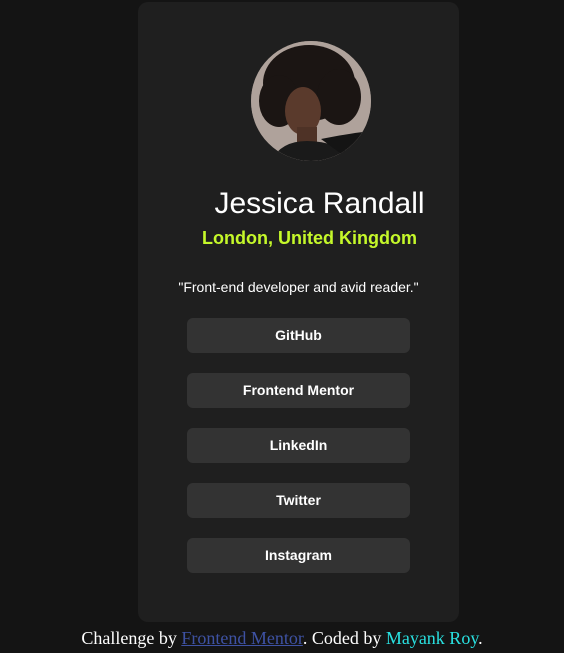 This screenshot has height=653, width=564. What do you see at coordinates (480, 638) in the screenshot?
I see `footer-suffix: .` at bounding box center [480, 638].